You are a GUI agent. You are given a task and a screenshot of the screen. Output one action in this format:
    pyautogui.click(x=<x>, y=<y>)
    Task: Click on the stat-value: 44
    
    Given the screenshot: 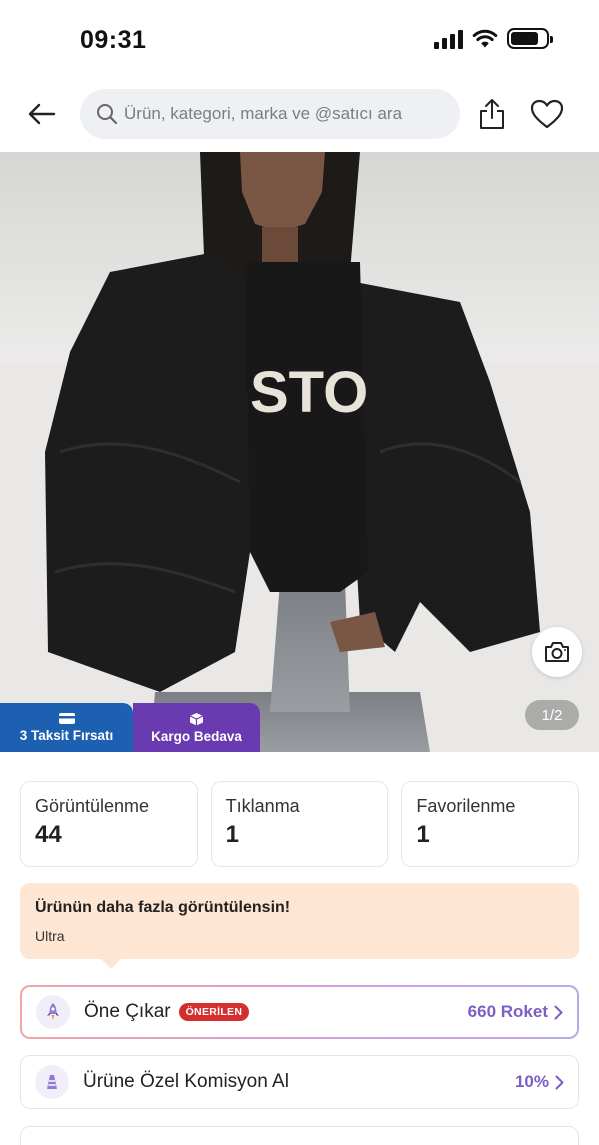 What is the action you would take?
    pyautogui.click(x=48, y=834)
    